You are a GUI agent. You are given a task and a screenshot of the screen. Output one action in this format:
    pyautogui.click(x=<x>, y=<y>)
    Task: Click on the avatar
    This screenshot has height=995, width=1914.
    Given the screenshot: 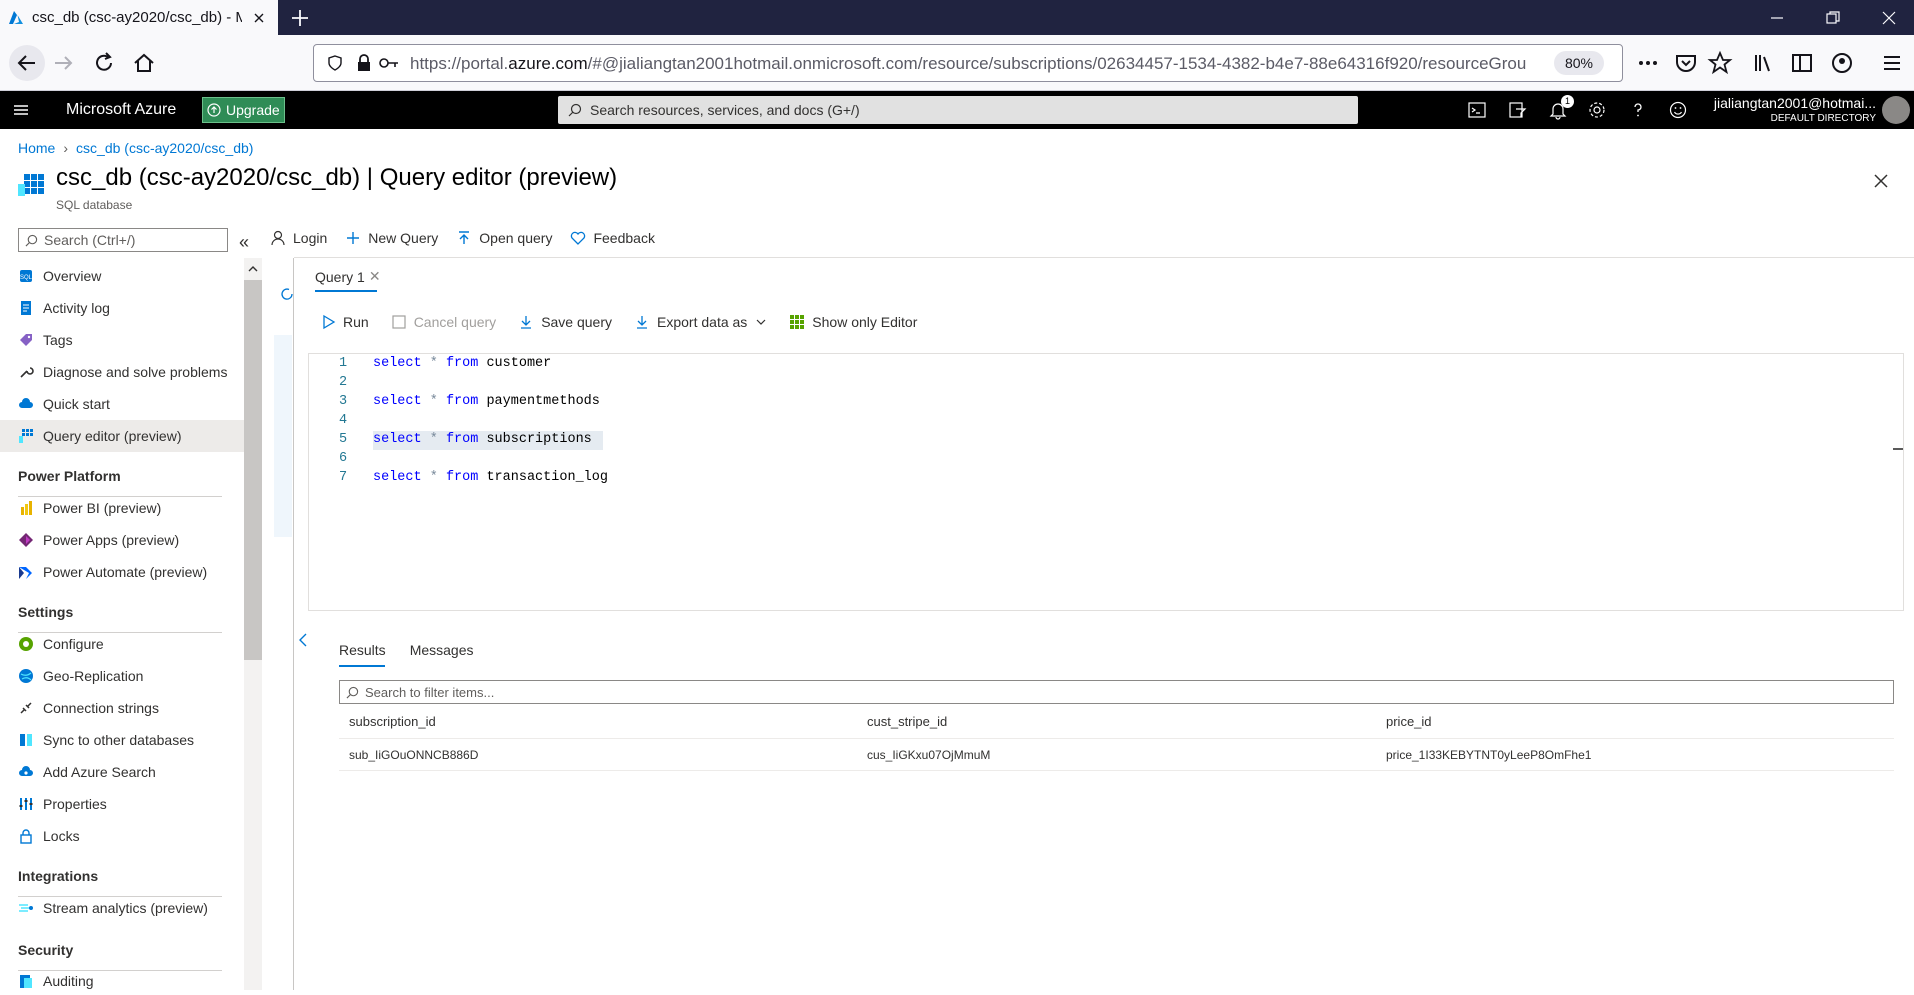 What is the action you would take?
    pyautogui.click(x=1896, y=110)
    